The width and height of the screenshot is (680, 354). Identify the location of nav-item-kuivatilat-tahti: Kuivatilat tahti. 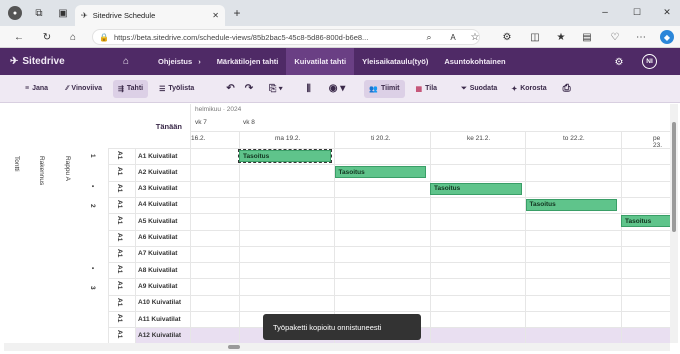
(320, 61).